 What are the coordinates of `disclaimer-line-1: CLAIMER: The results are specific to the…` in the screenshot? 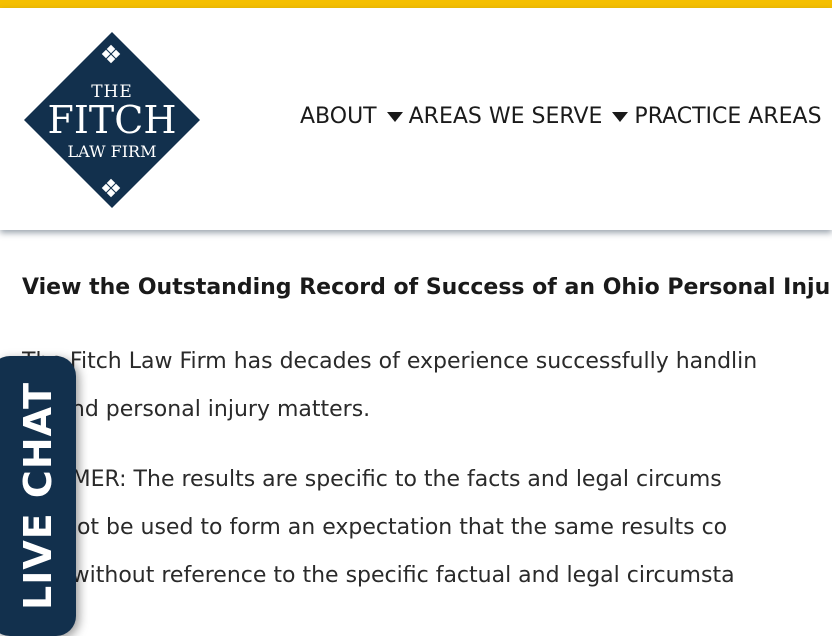 It's located at (372, 479).